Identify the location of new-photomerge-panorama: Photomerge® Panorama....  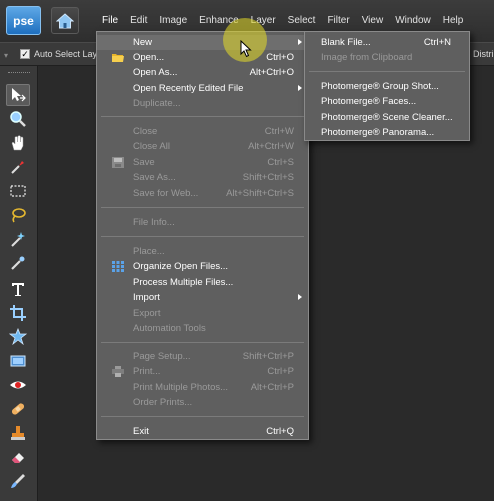
(387, 132).